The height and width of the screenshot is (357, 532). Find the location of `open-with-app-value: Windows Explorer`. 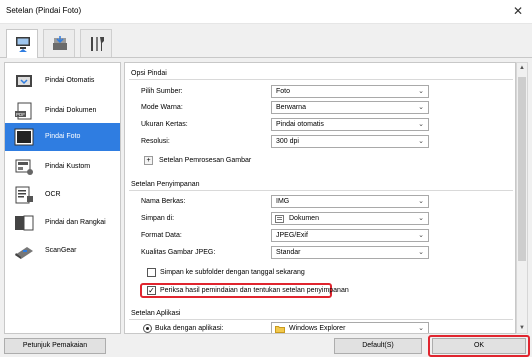

open-with-app-value: Windows Explorer is located at coordinates (317, 328).